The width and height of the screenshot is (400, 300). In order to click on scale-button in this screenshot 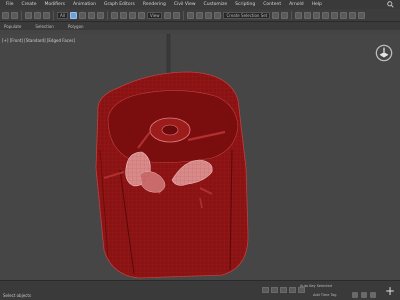, I will do `click(132, 15)`.